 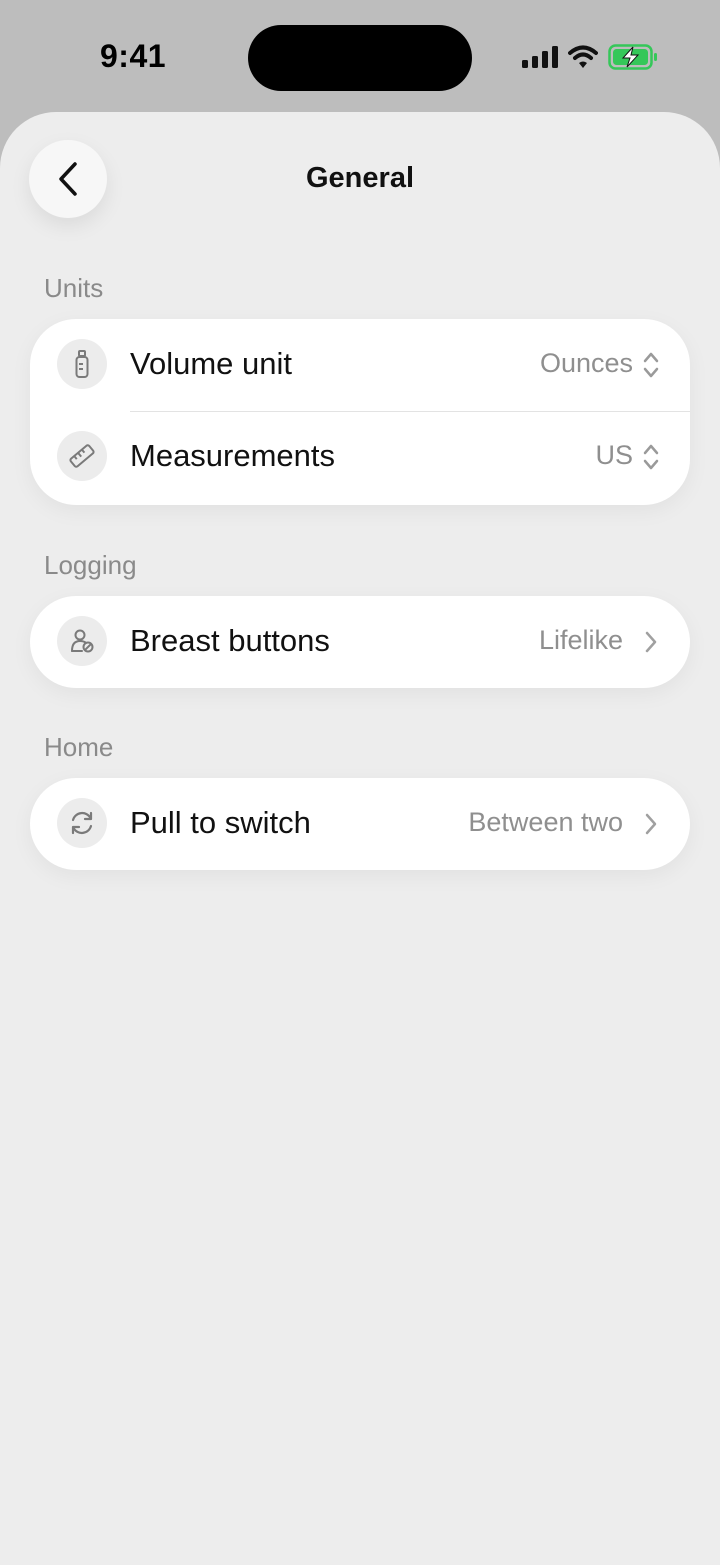 I want to click on row-measurements: Measurements US, so click(x=360, y=457).